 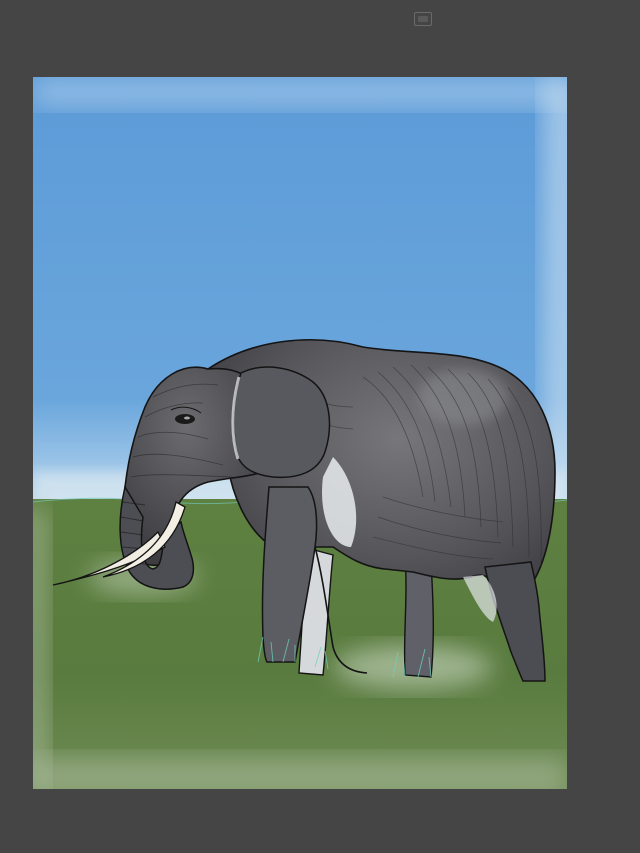 I want to click on window-icon-inner, so click(x=423, y=19).